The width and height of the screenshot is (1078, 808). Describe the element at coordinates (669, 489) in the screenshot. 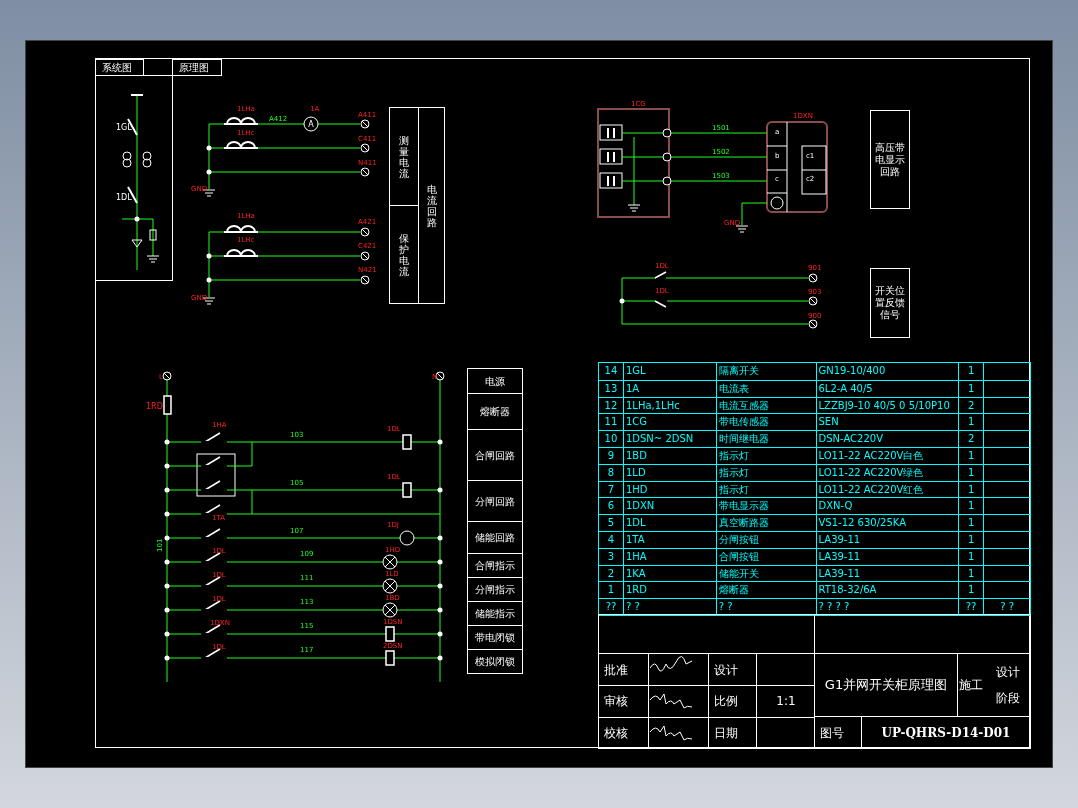

I see `table-cell: 1HD` at that location.